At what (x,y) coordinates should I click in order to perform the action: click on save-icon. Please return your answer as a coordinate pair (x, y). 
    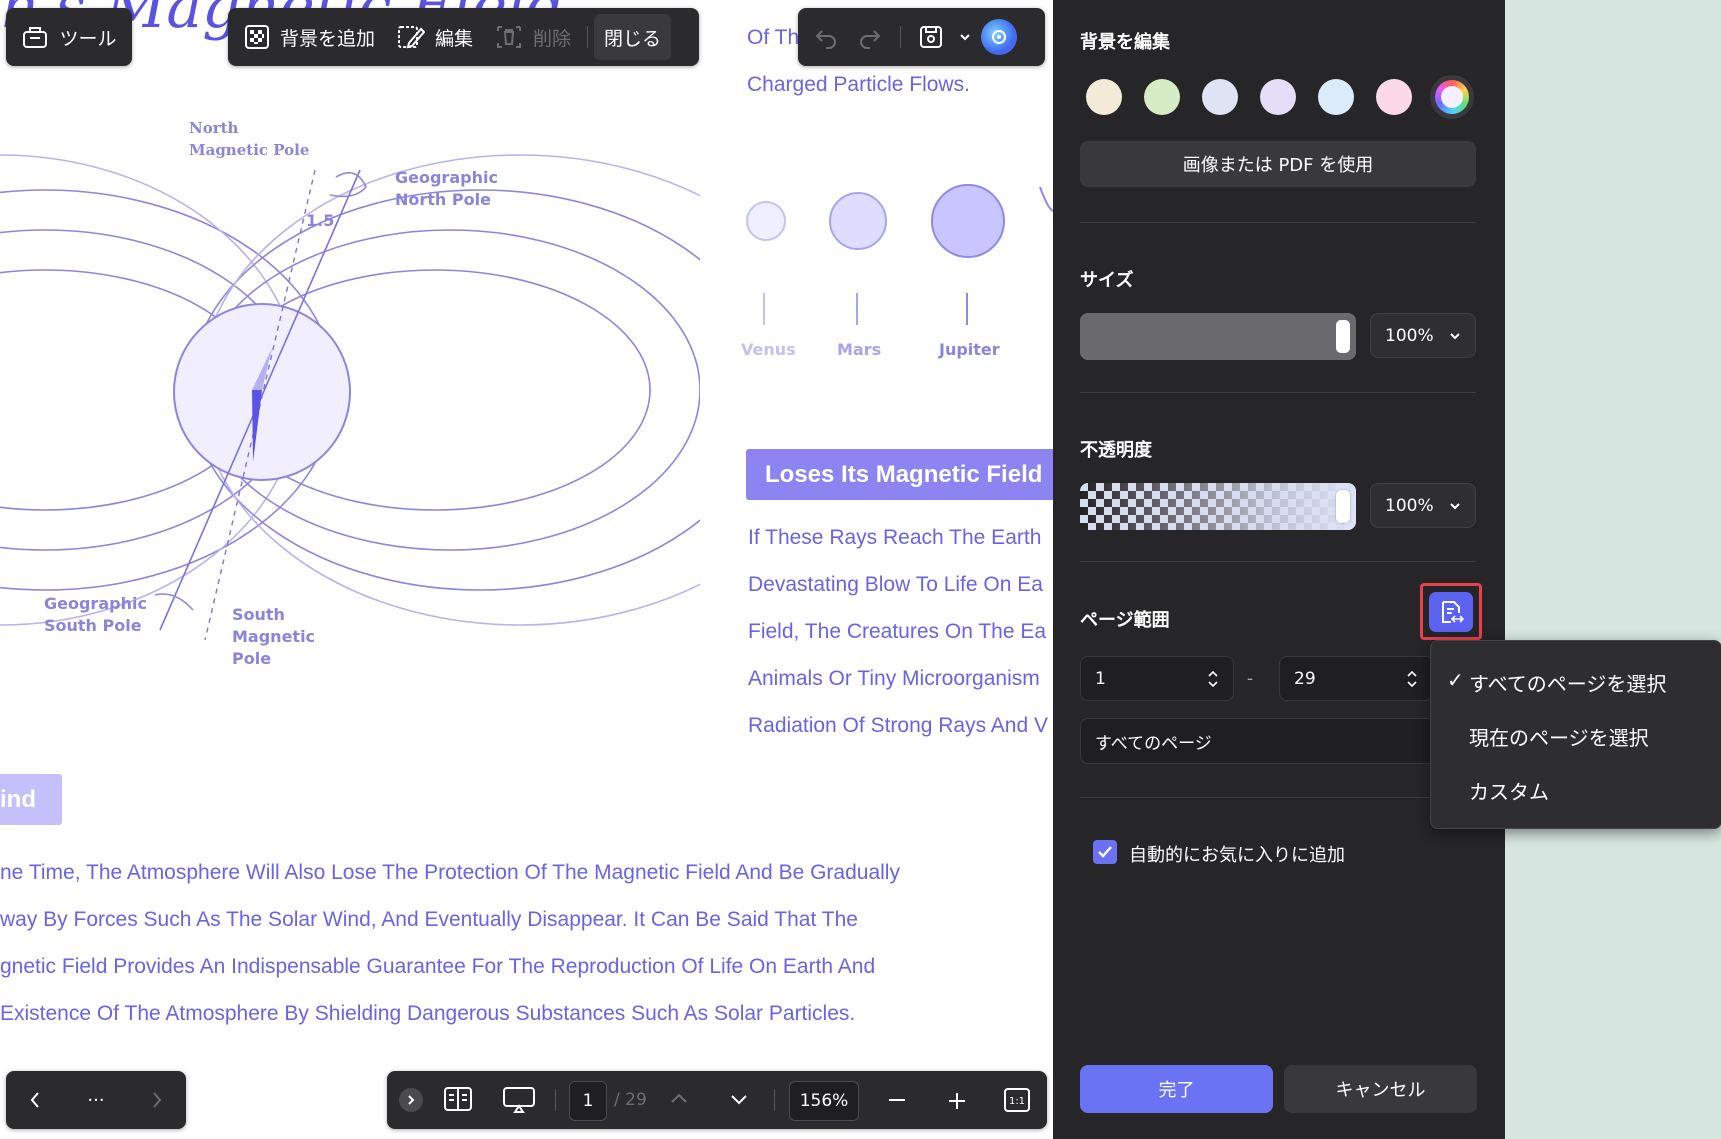
    Looking at the image, I should click on (931, 37).